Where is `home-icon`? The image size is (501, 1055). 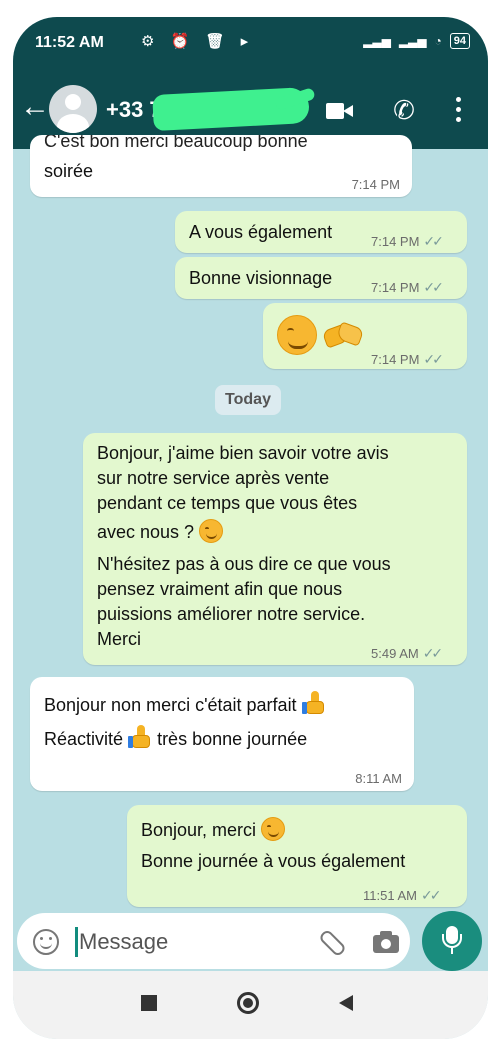 home-icon is located at coordinates (248, 1003).